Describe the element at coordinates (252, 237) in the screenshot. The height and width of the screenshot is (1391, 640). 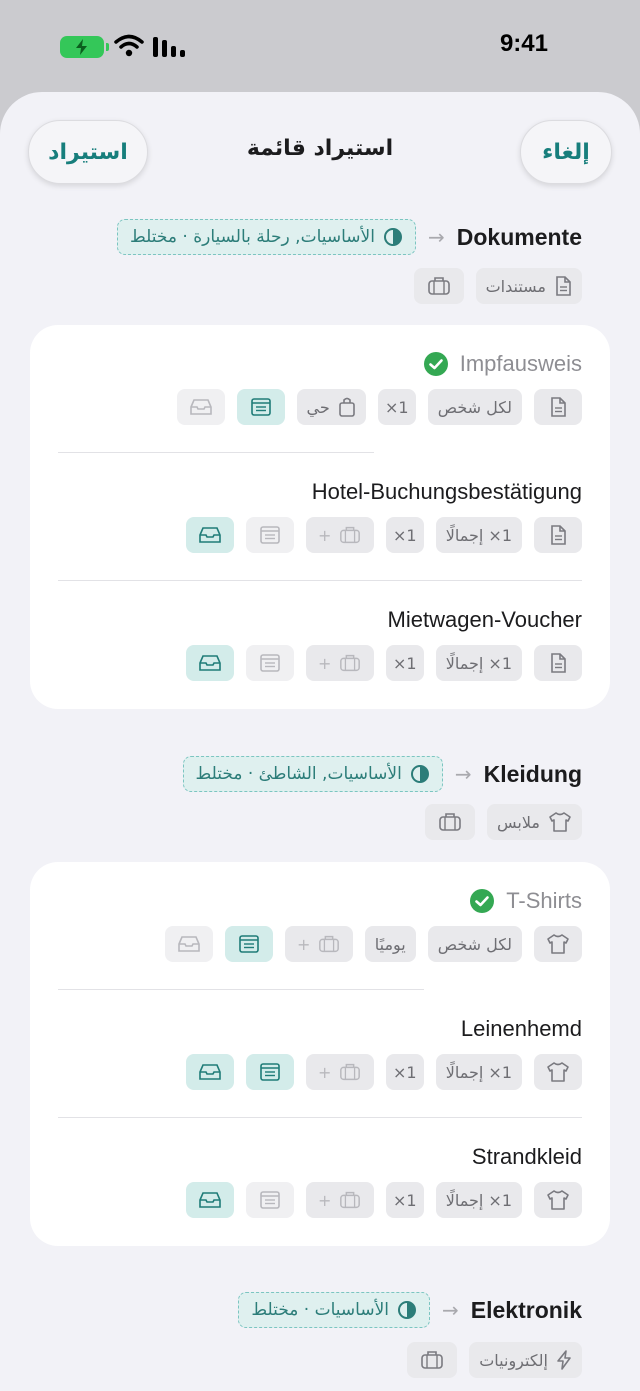
I see `category-tag-label: الأساسيات, رحلة بالسيارة · مختلط` at that location.